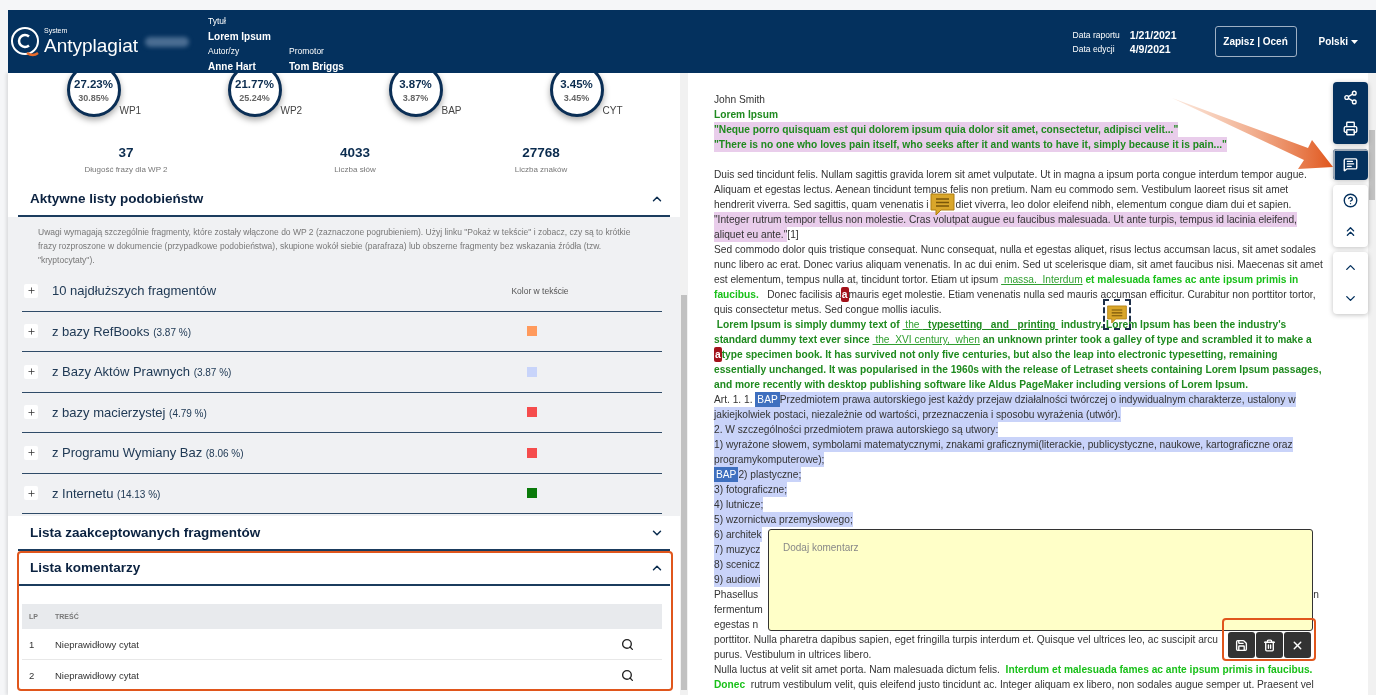 This screenshot has width=1376, height=695. What do you see at coordinates (1031, 685) in the screenshot?
I see `text-fragment: rutrum vestibulum velit, quis eleifend justo tincidunt ac. Integer aliquam ex libero, non sodales augue semper ut. Praesent vel` at bounding box center [1031, 685].